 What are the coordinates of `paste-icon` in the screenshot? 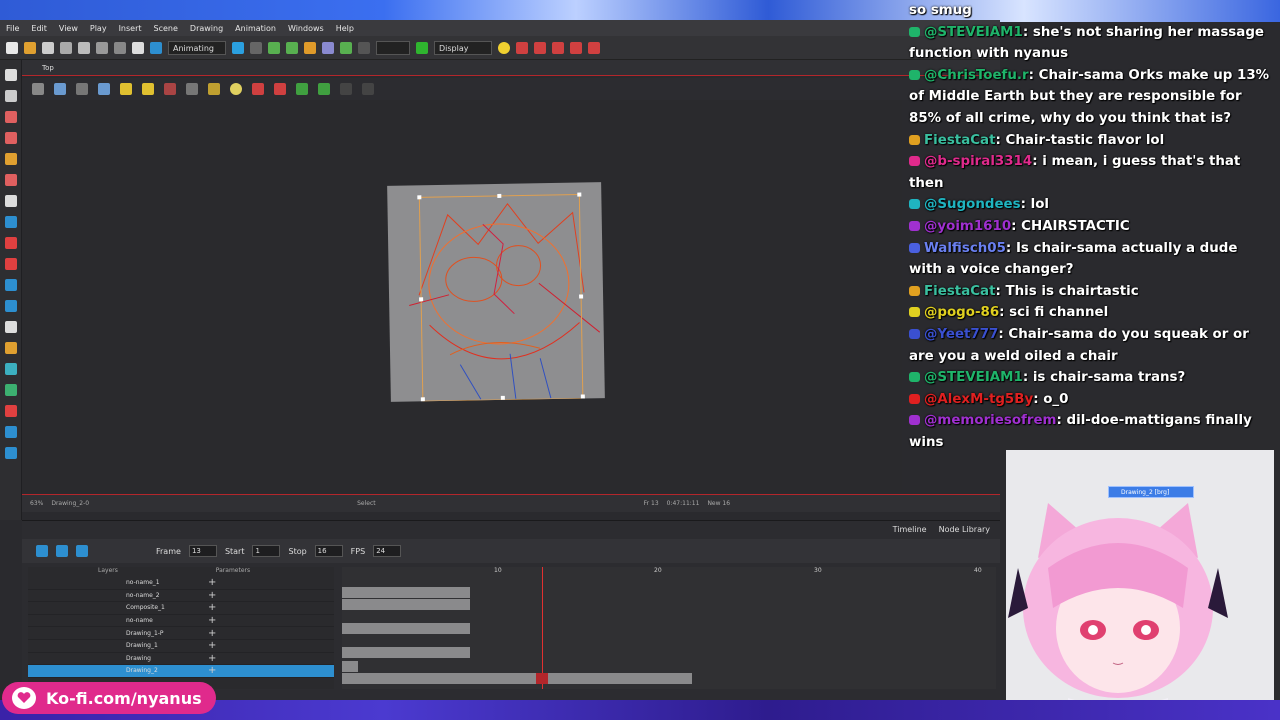 It's located at (156, 47).